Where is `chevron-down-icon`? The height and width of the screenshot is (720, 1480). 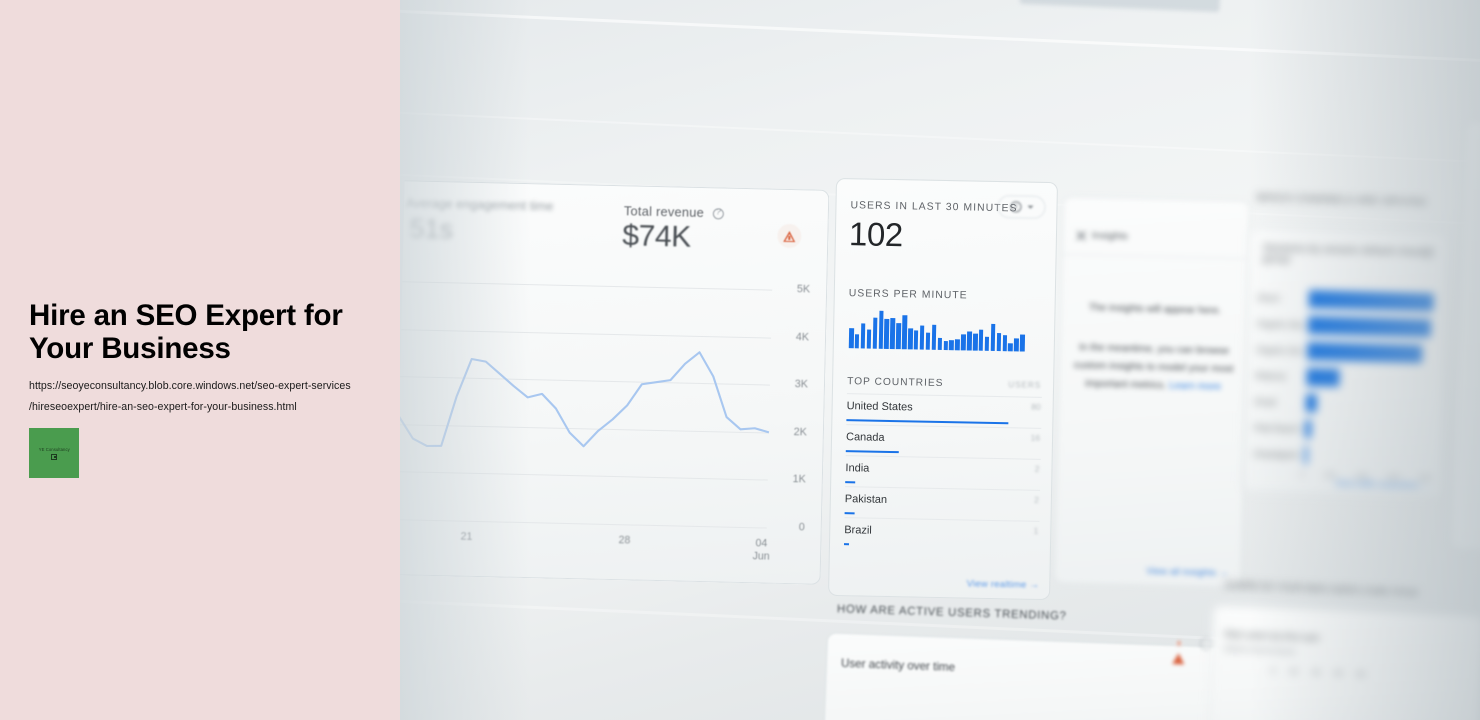
chevron-down-icon is located at coordinates (1030, 207).